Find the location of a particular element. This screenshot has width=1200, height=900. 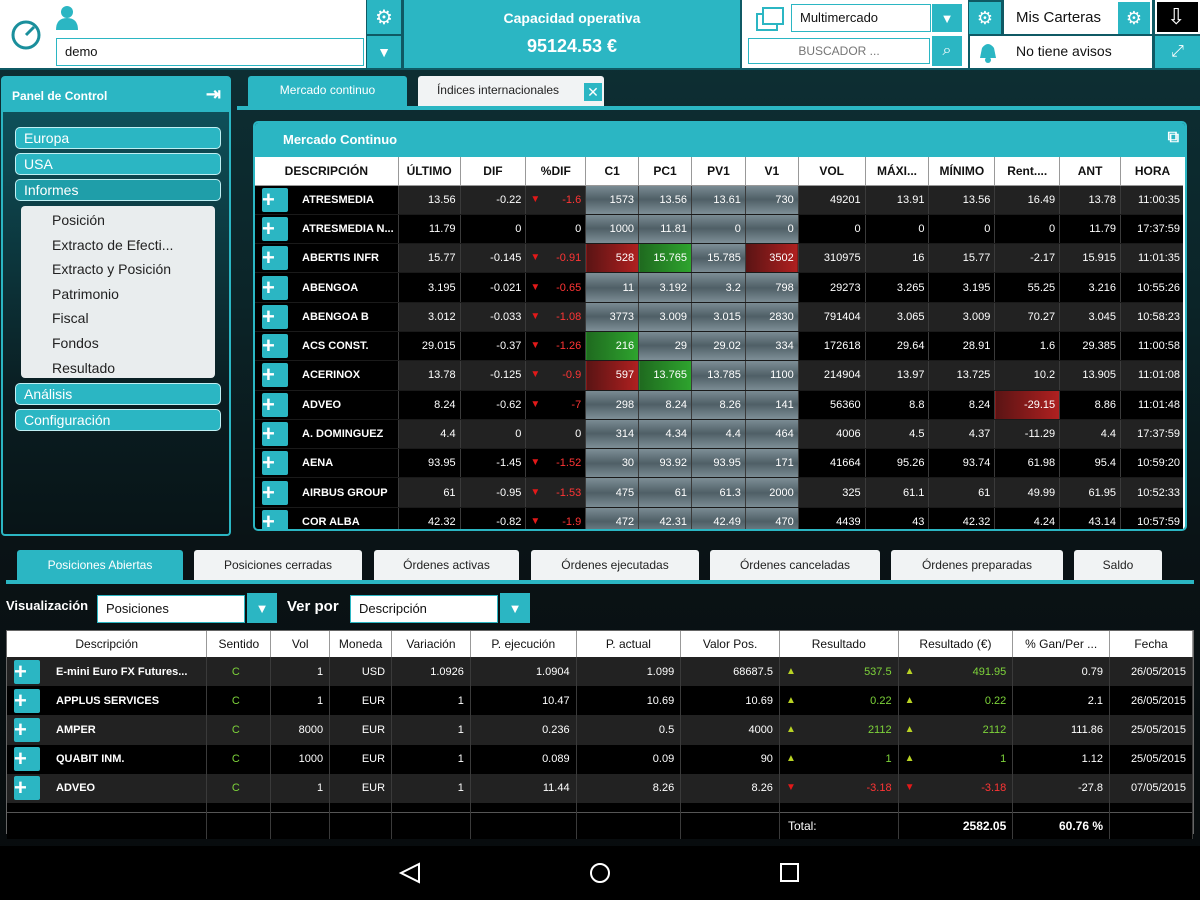

sub-extracto-posicion: Extracto y Posición is located at coordinates (118, 269).